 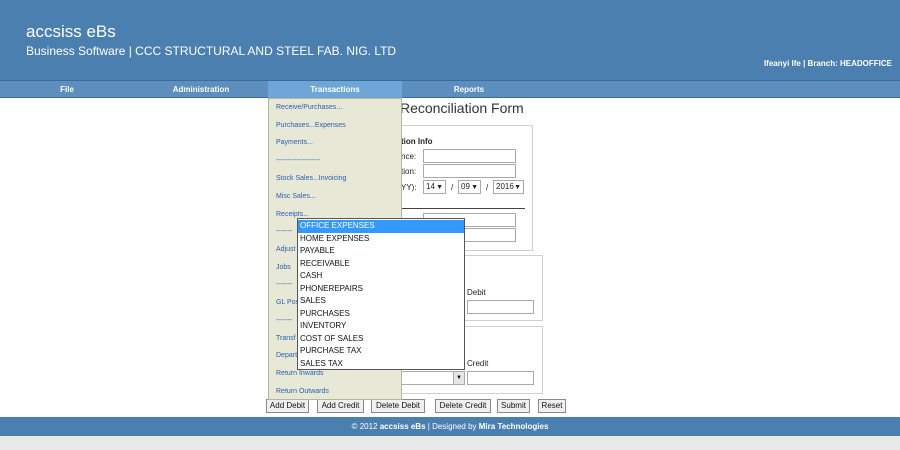 I want to click on debit-label: Debit, so click(x=476, y=292).